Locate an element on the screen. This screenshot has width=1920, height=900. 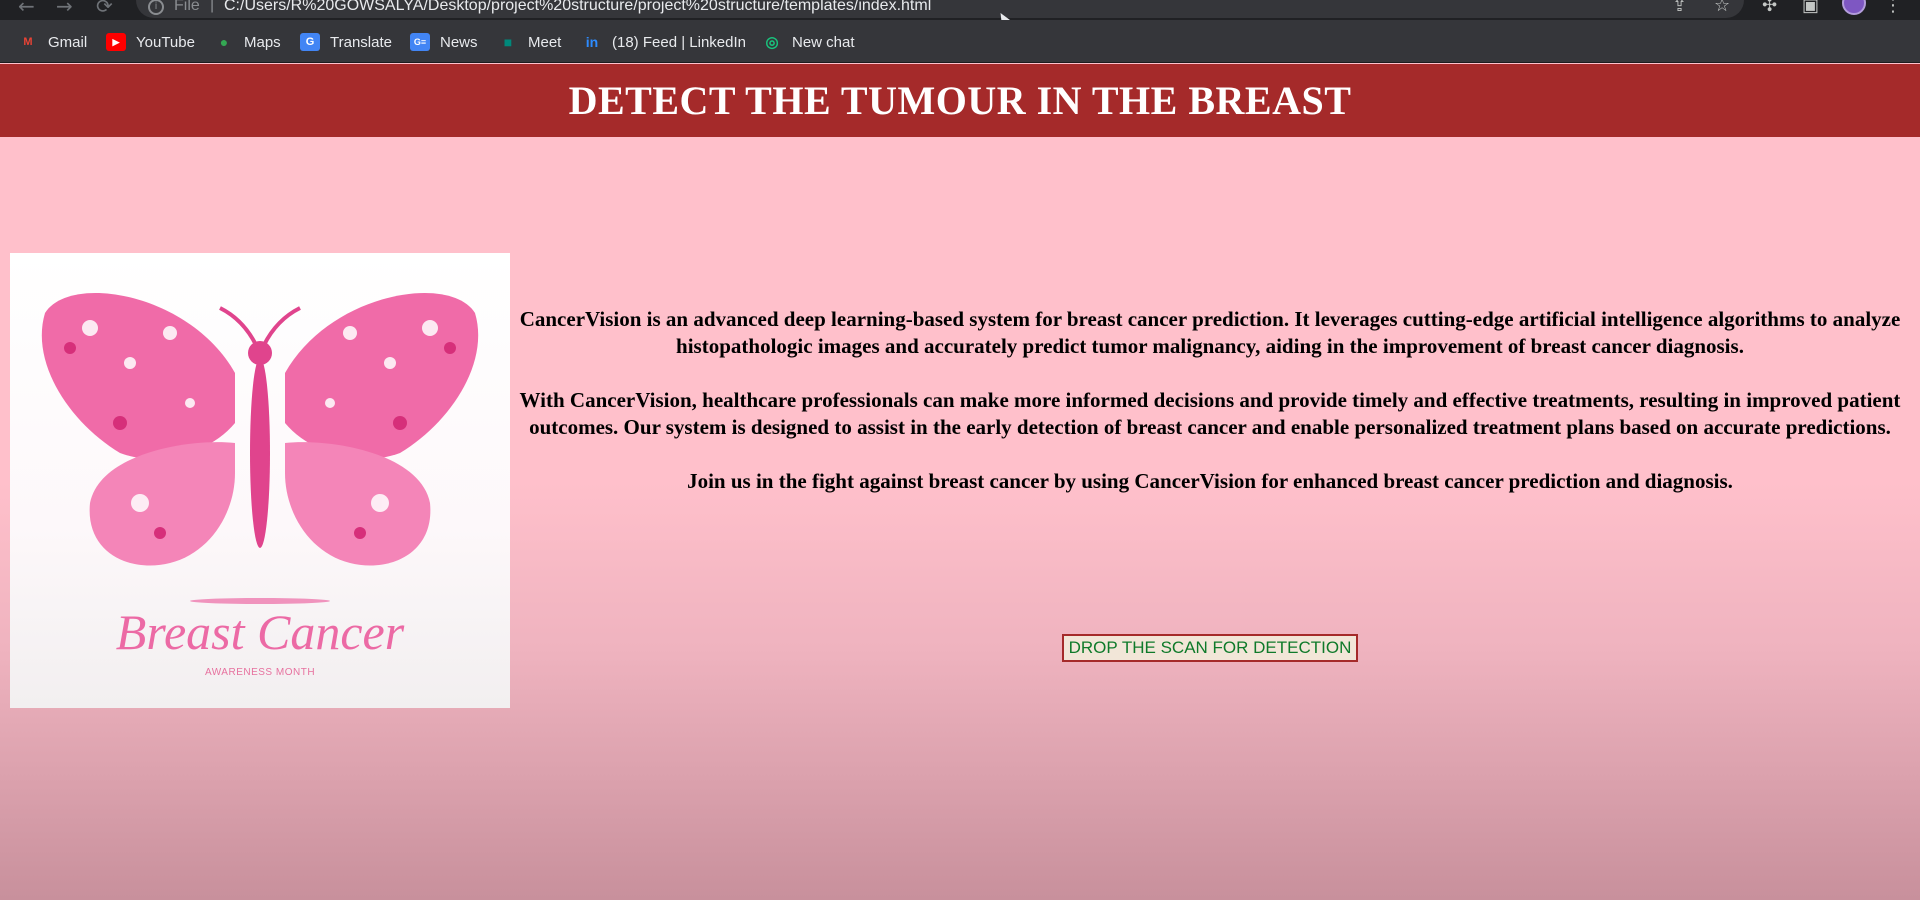
bookmark-label: (18) Feed | LinkedIn is located at coordinates (679, 42).